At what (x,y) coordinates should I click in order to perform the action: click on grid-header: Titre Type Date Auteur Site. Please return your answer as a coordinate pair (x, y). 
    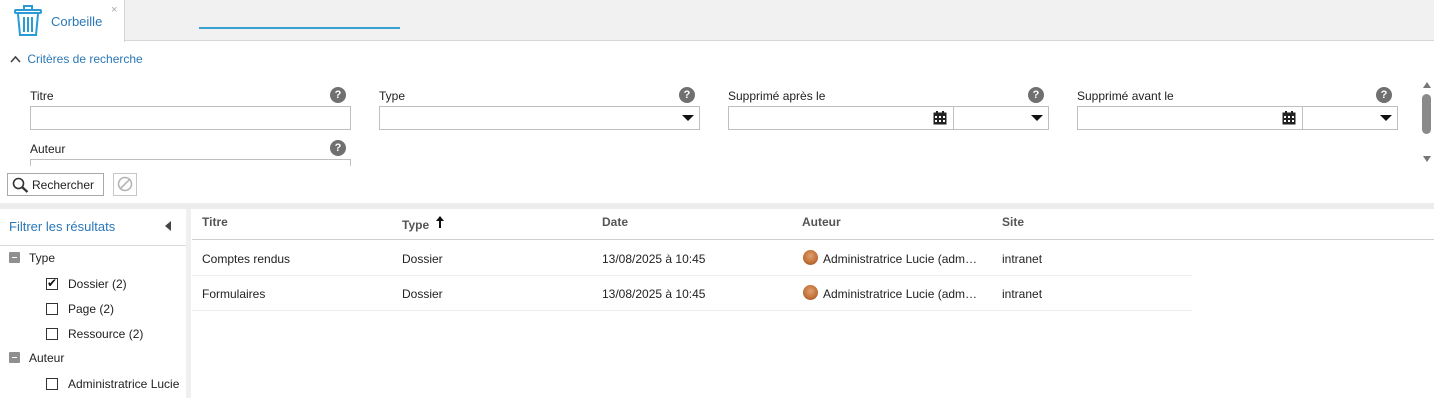
    Looking at the image, I should click on (813, 224).